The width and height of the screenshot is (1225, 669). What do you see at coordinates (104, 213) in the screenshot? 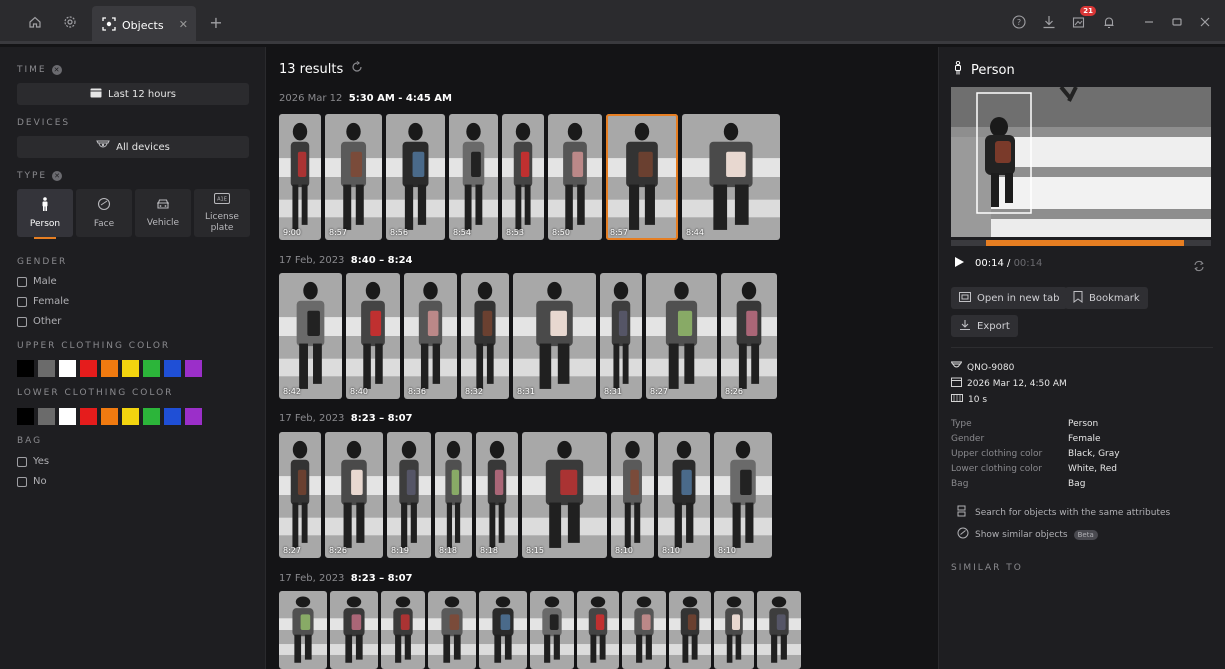
I see `type-face-button: Face` at bounding box center [104, 213].